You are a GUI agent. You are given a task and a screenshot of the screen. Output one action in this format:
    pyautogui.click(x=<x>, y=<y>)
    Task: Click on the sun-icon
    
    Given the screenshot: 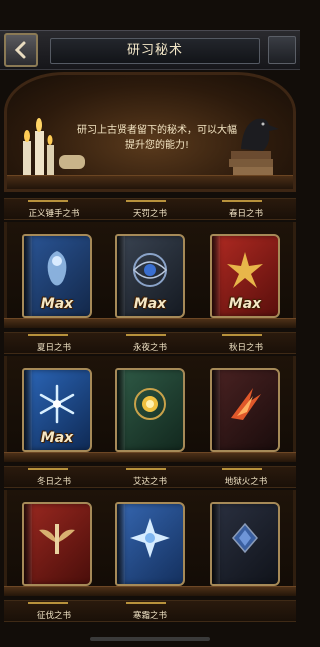 What is the action you would take?
    pyautogui.click(x=150, y=403)
    